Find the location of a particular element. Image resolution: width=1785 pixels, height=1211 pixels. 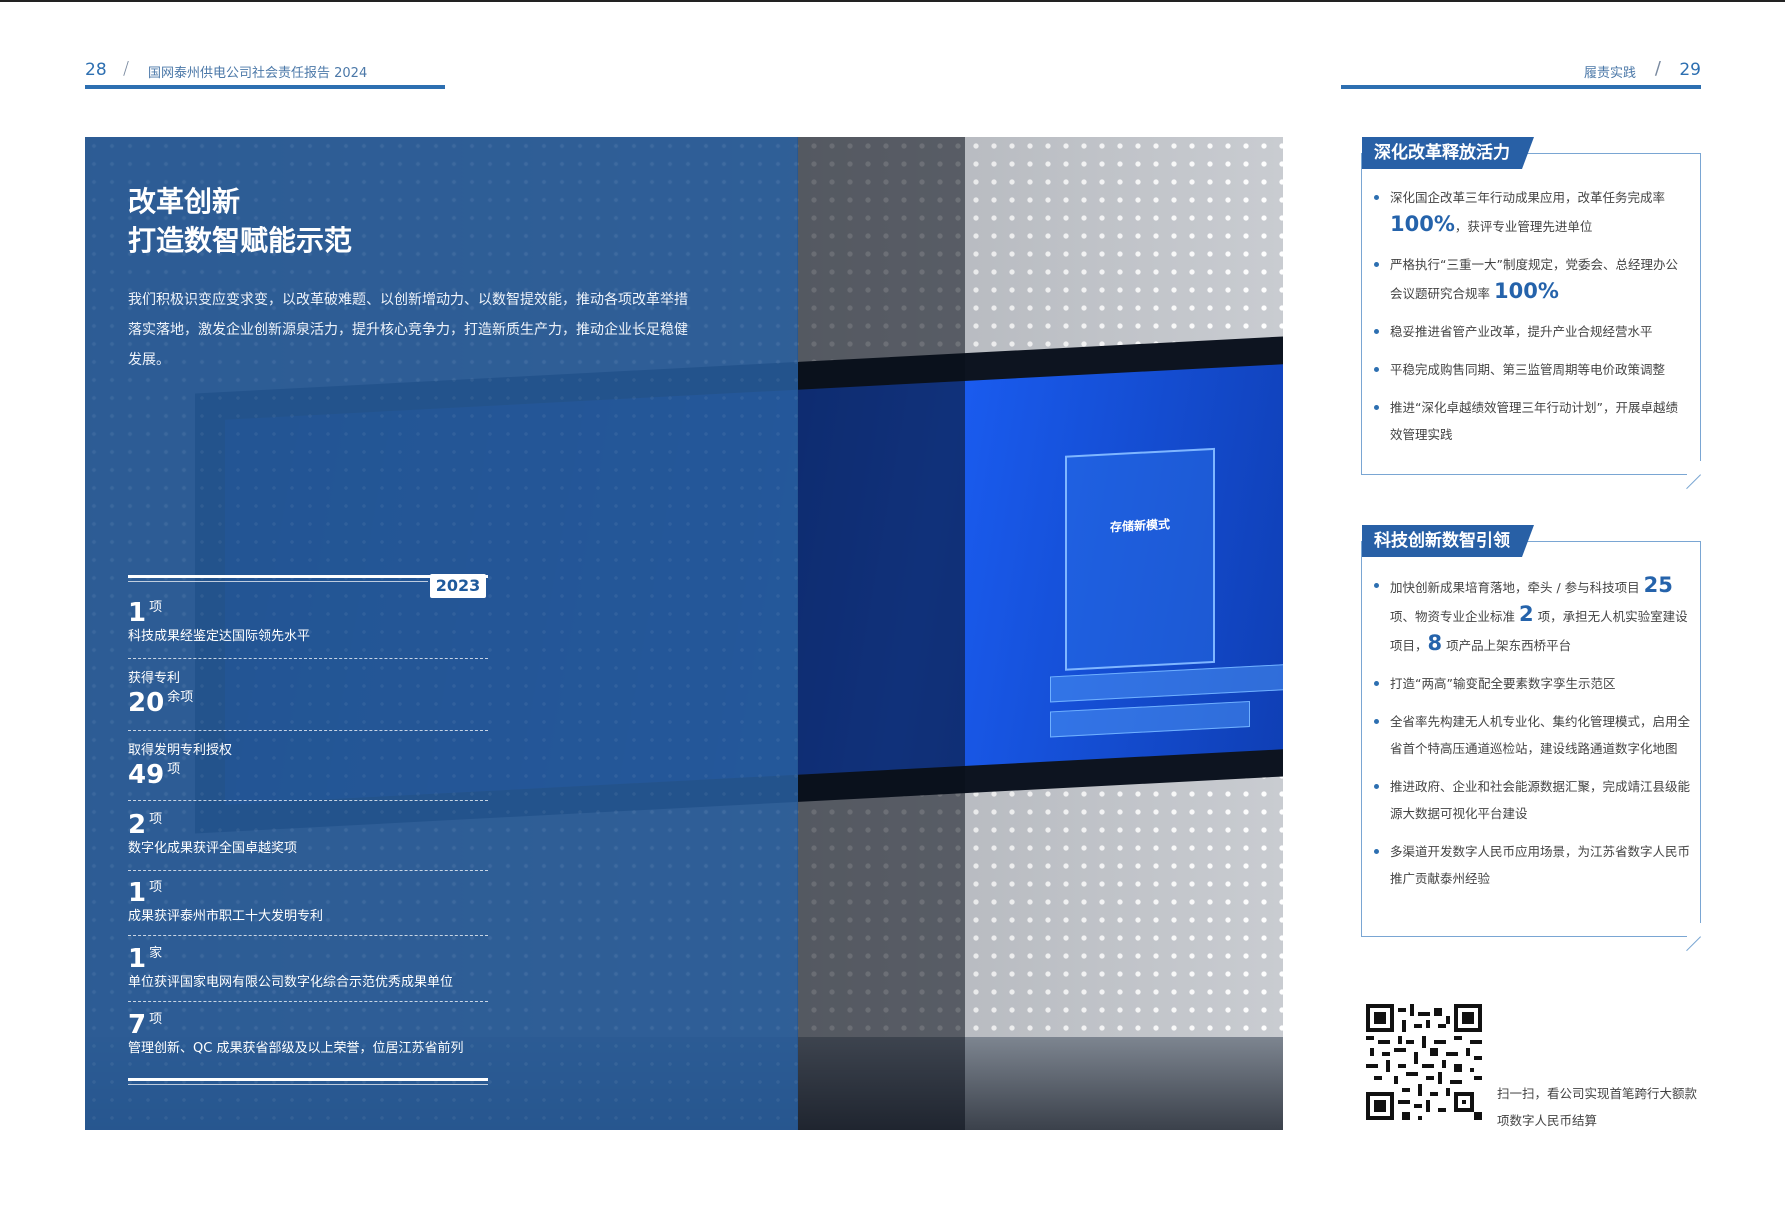

tech-box-title: 科技创新数智引领 is located at coordinates (1448, 541).